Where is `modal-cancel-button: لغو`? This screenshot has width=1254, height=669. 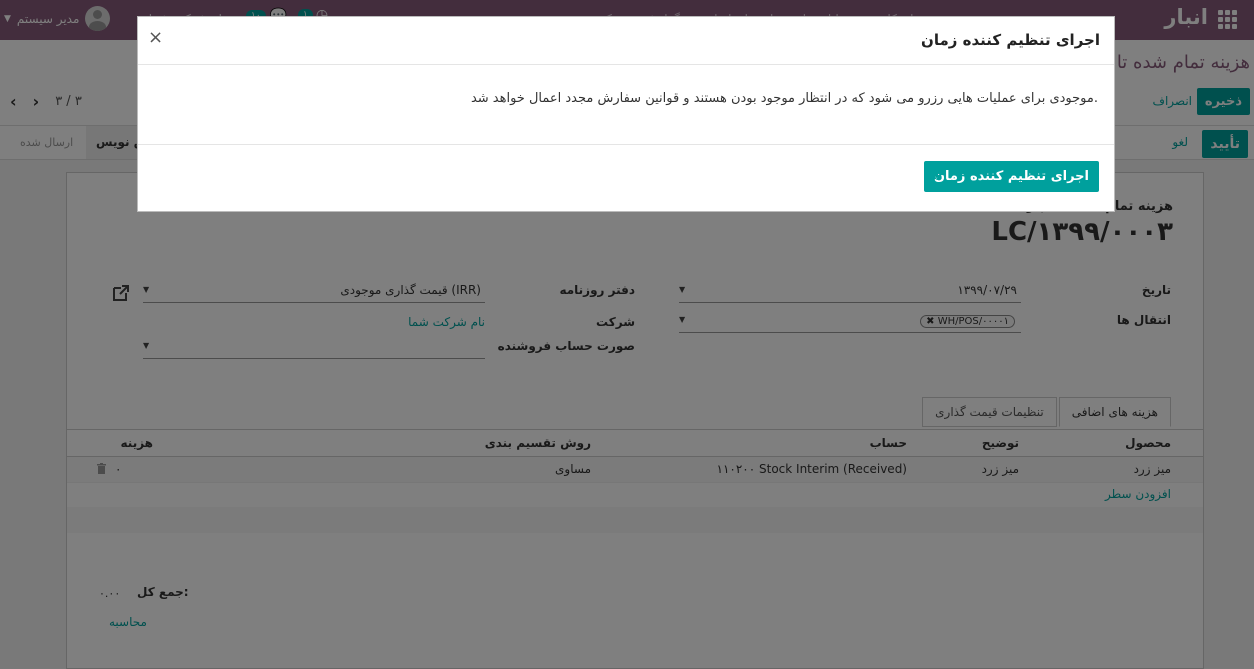 modal-cancel-button: لغو is located at coordinates (934, 176).